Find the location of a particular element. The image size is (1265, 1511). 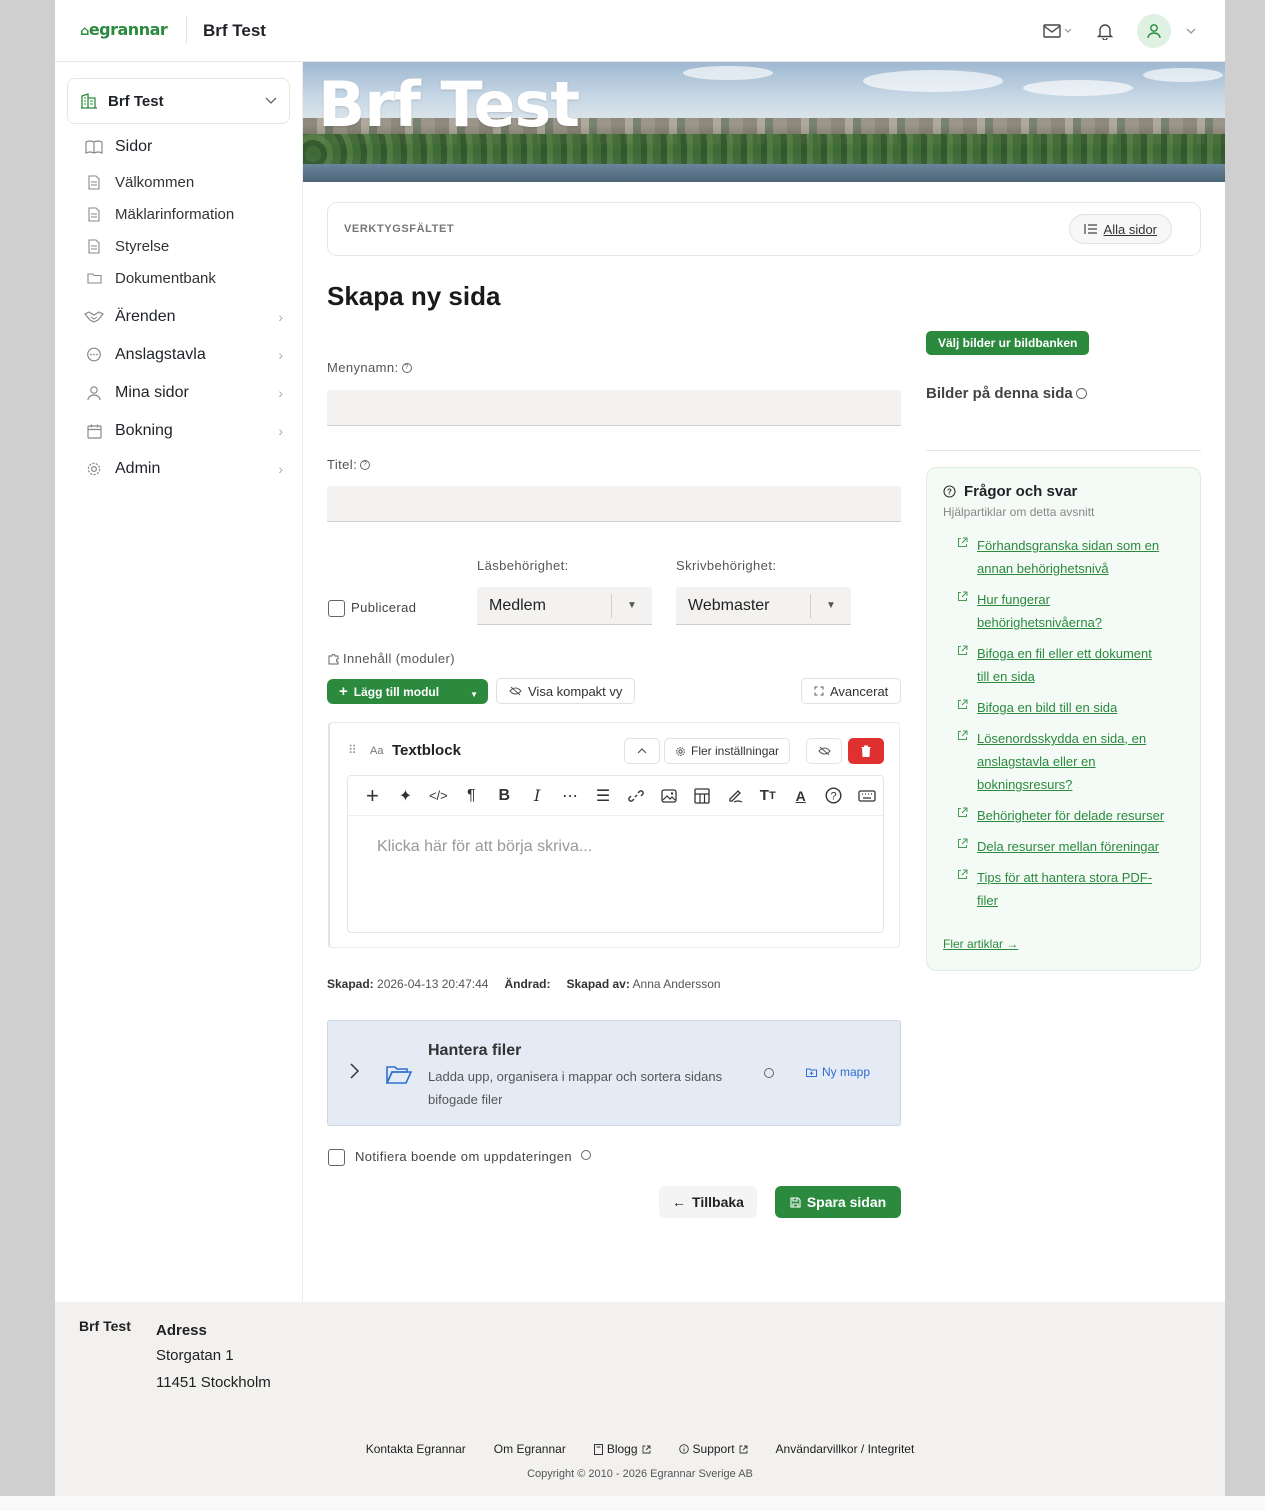

notifications-button is located at coordinates (1105, 31).